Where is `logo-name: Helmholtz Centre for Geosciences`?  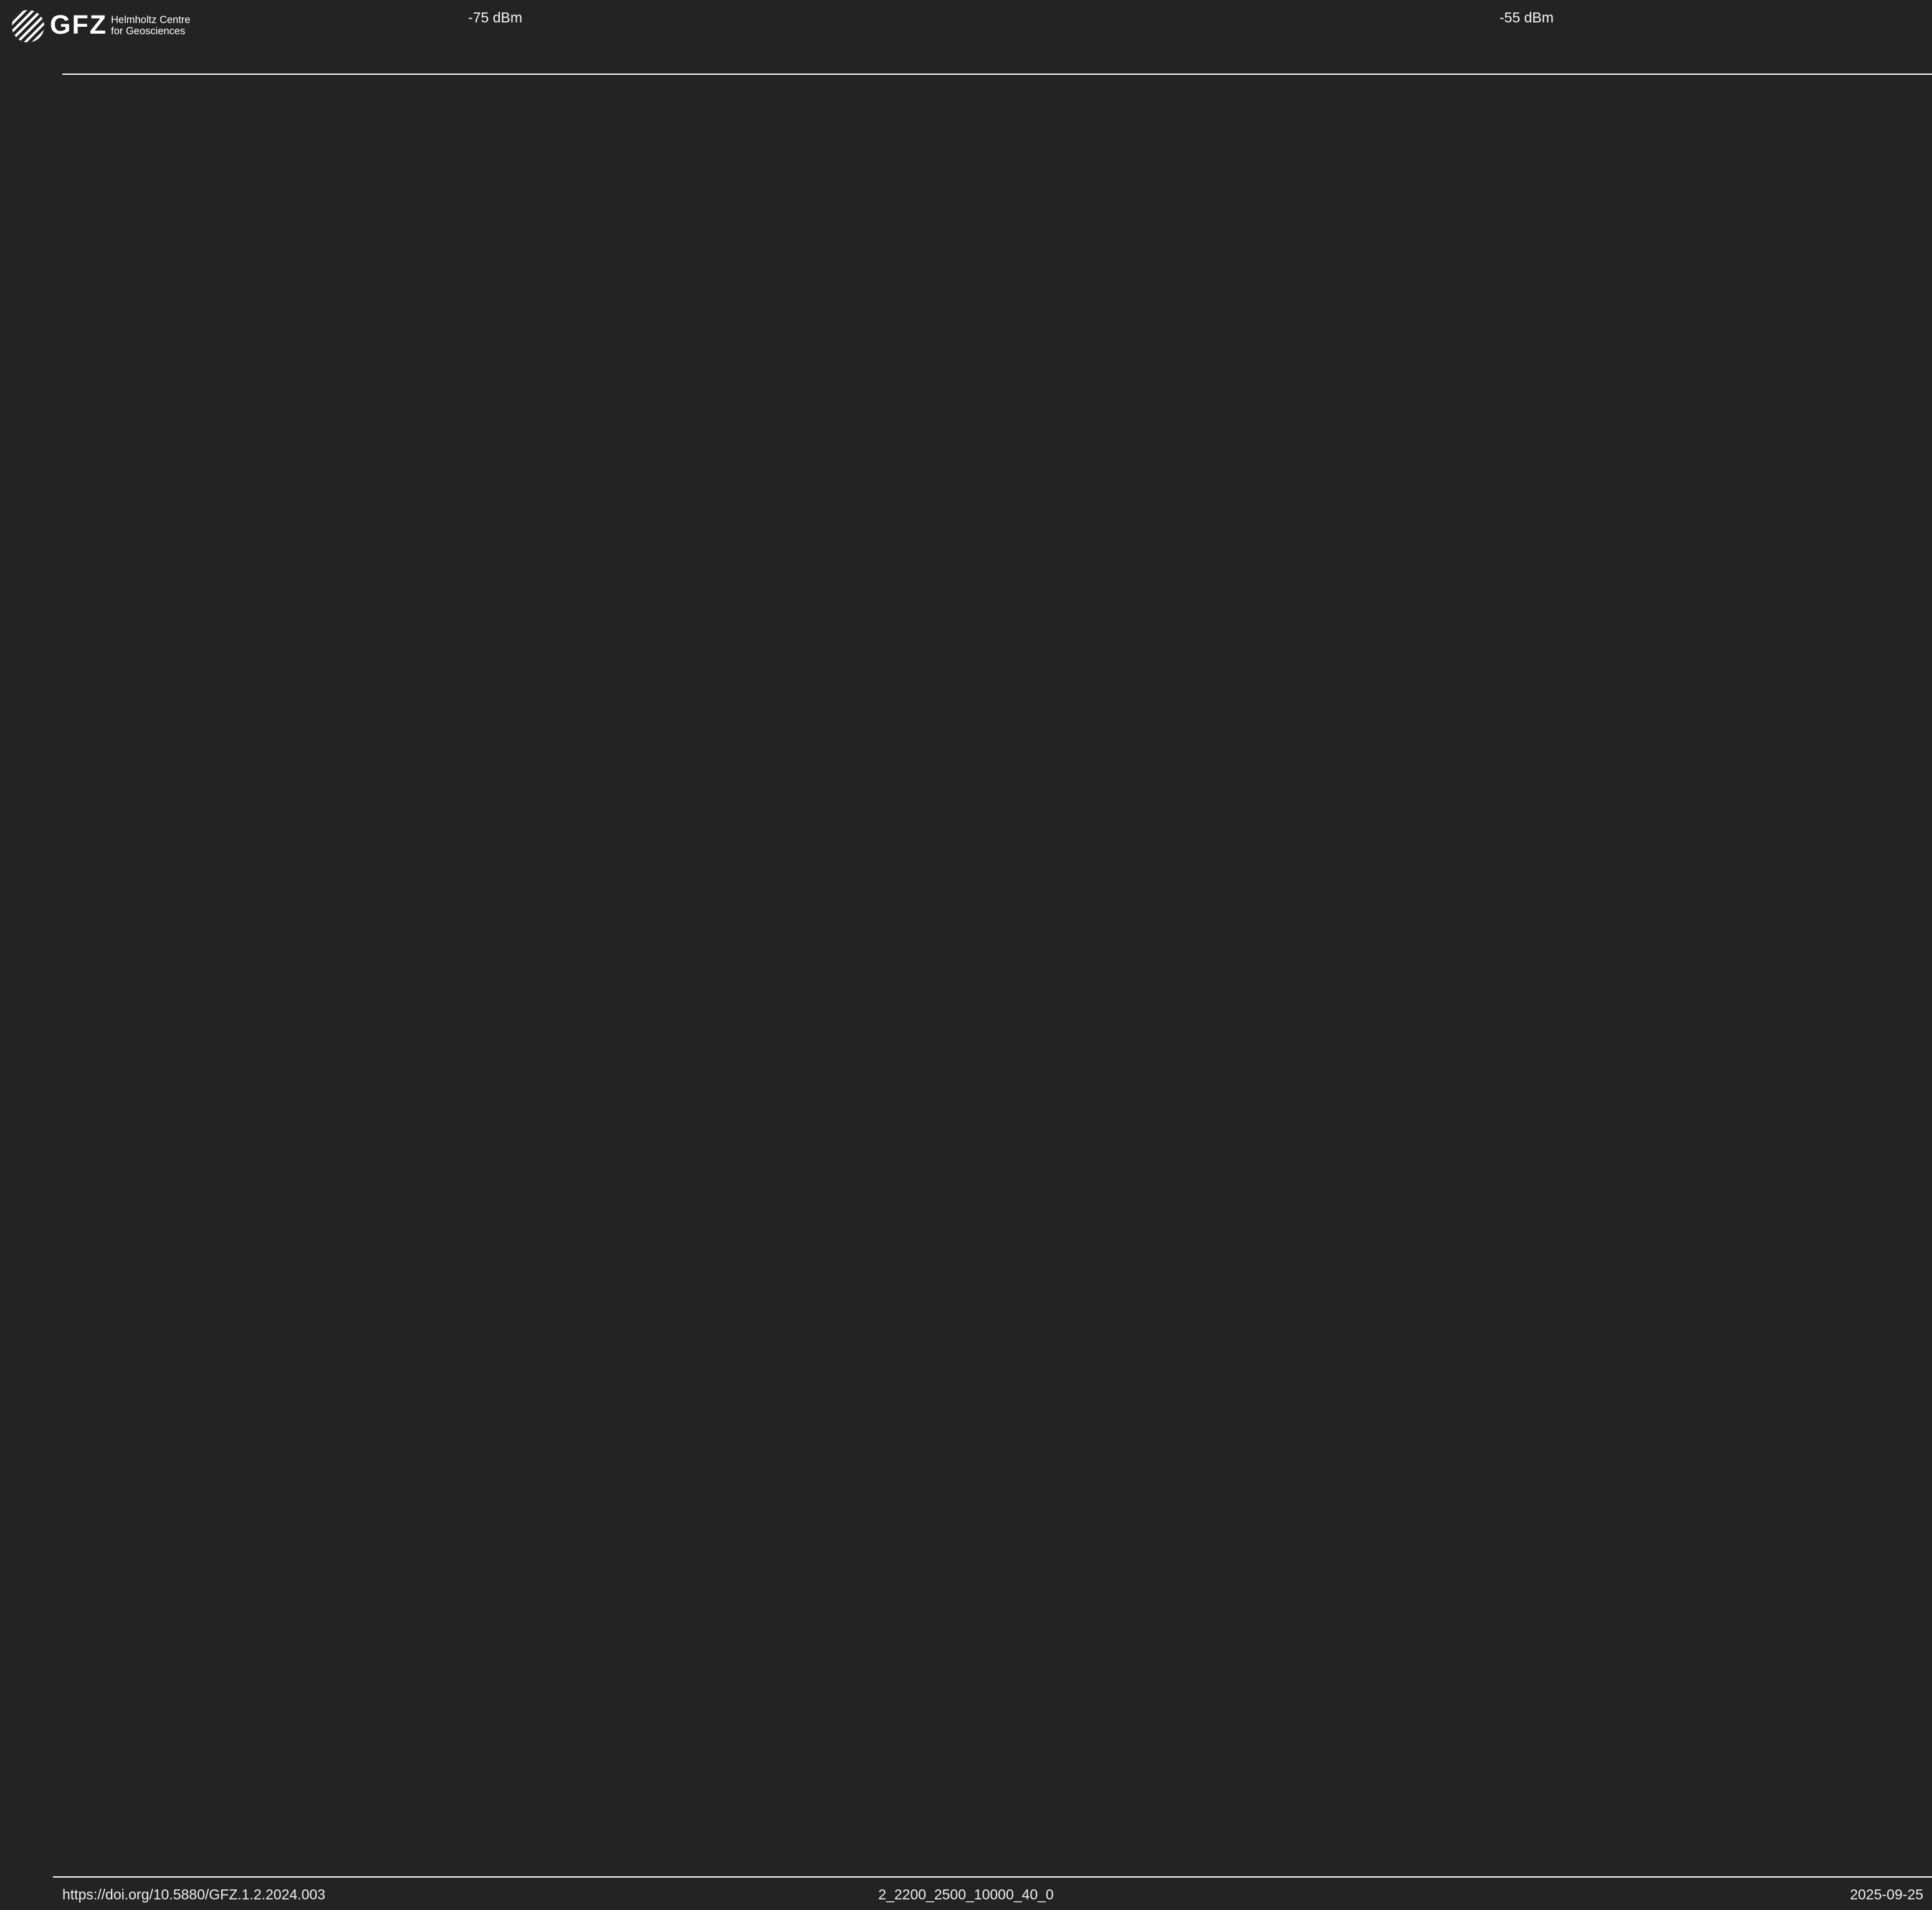 logo-name: Helmholtz Centre for Geosciences is located at coordinates (150, 25).